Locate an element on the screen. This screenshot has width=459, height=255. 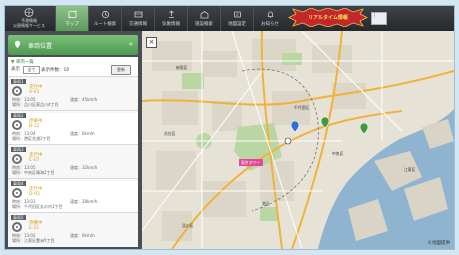
nav-traffic-label: 交通情報 is located at coordinates (138, 24).